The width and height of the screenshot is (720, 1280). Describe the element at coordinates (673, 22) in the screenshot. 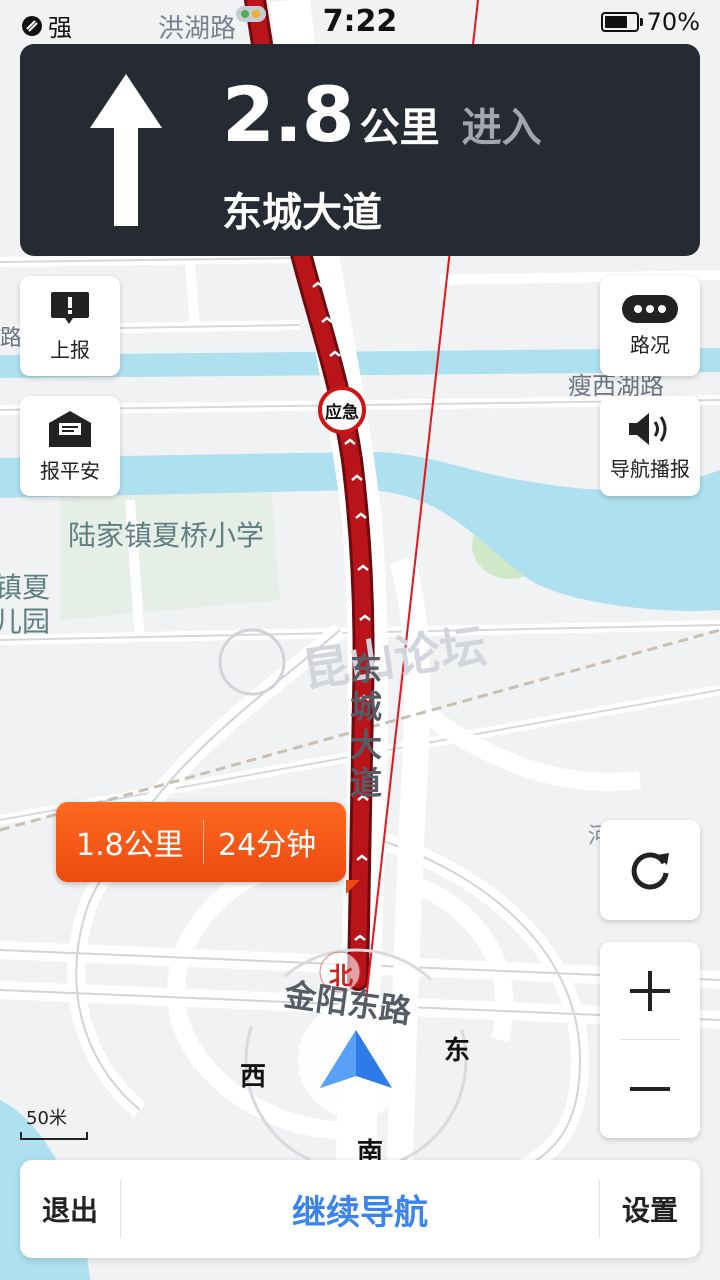

I see `battery-percent: 70%` at that location.